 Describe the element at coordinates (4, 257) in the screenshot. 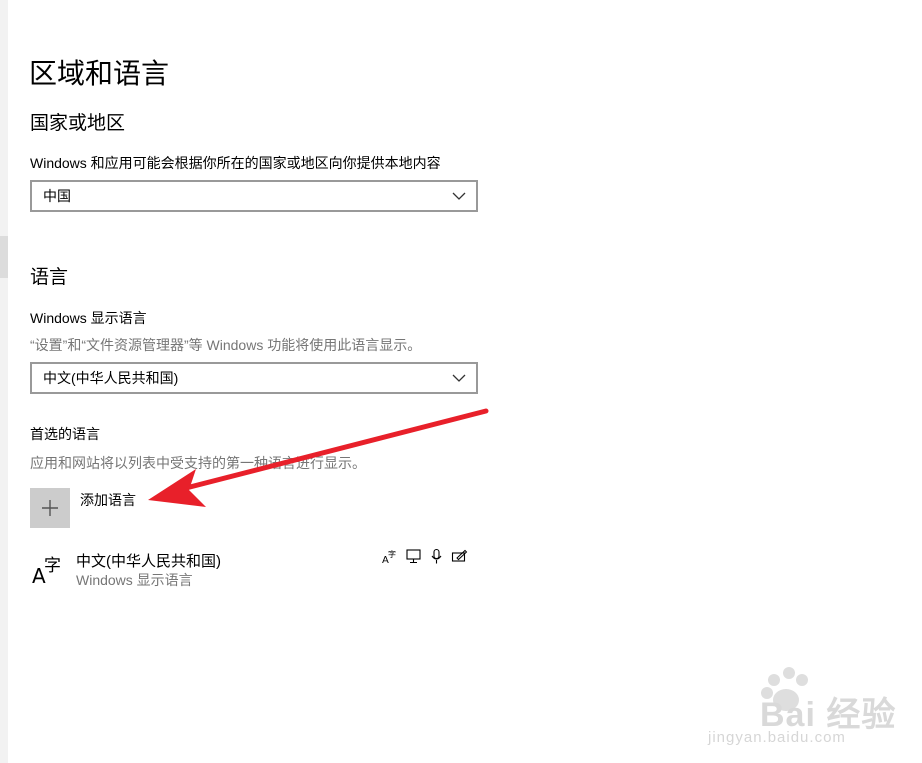

I see `left-edge-marker` at that location.